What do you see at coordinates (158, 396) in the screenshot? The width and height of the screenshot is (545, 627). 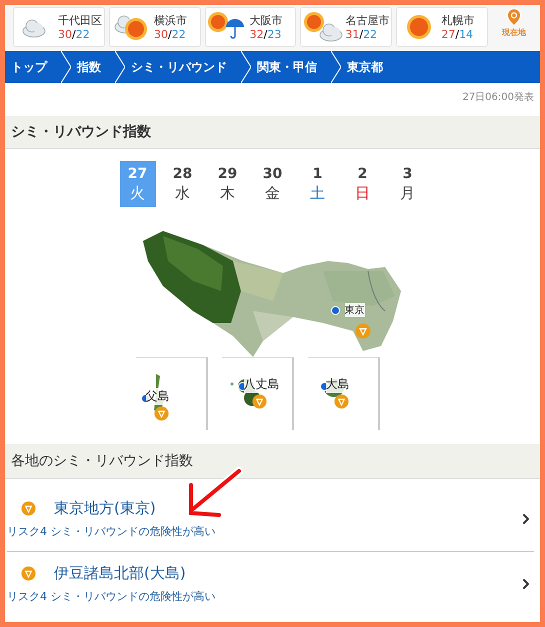 I see `map-label: 父島` at bounding box center [158, 396].